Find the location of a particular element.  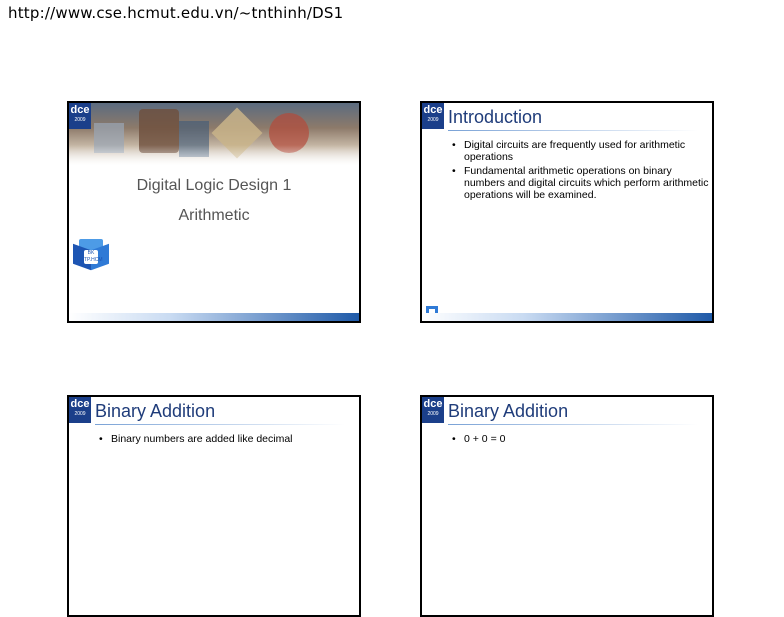

bullet-item: Binary numbers are added like decimal is located at coordinates (228, 439).